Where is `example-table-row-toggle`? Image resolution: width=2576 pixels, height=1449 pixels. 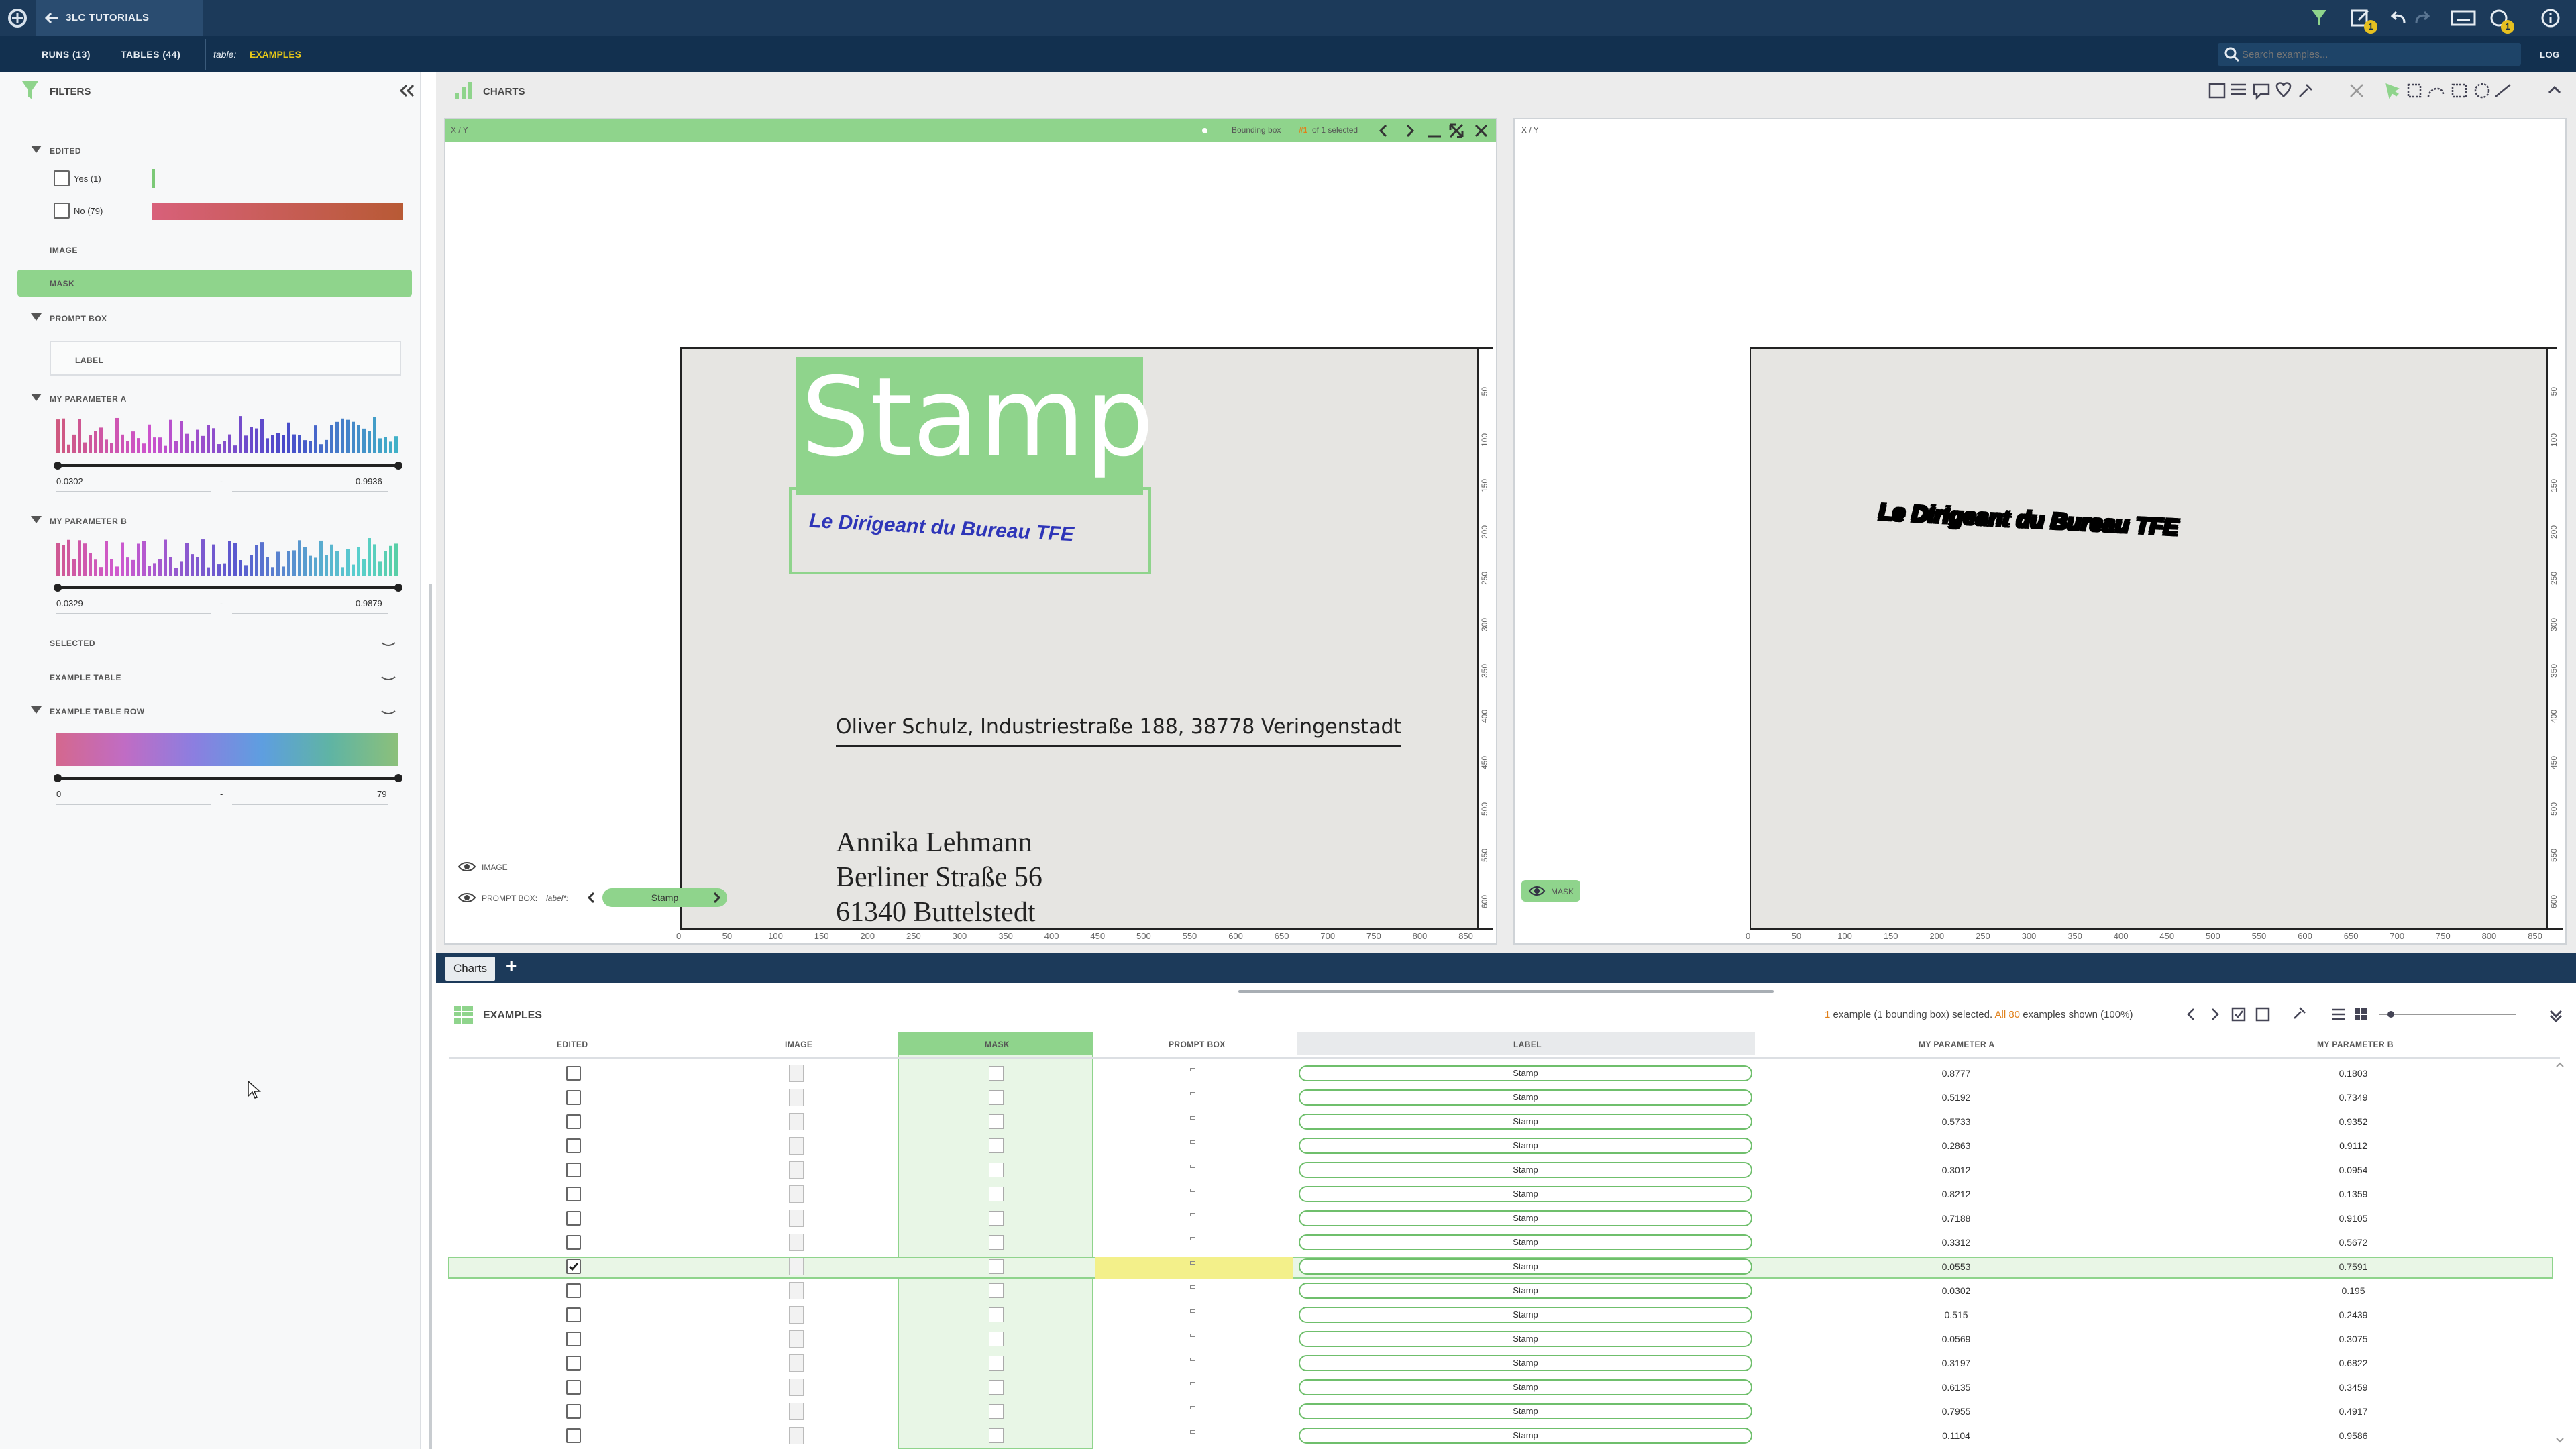 example-table-row-toggle is located at coordinates (36, 710).